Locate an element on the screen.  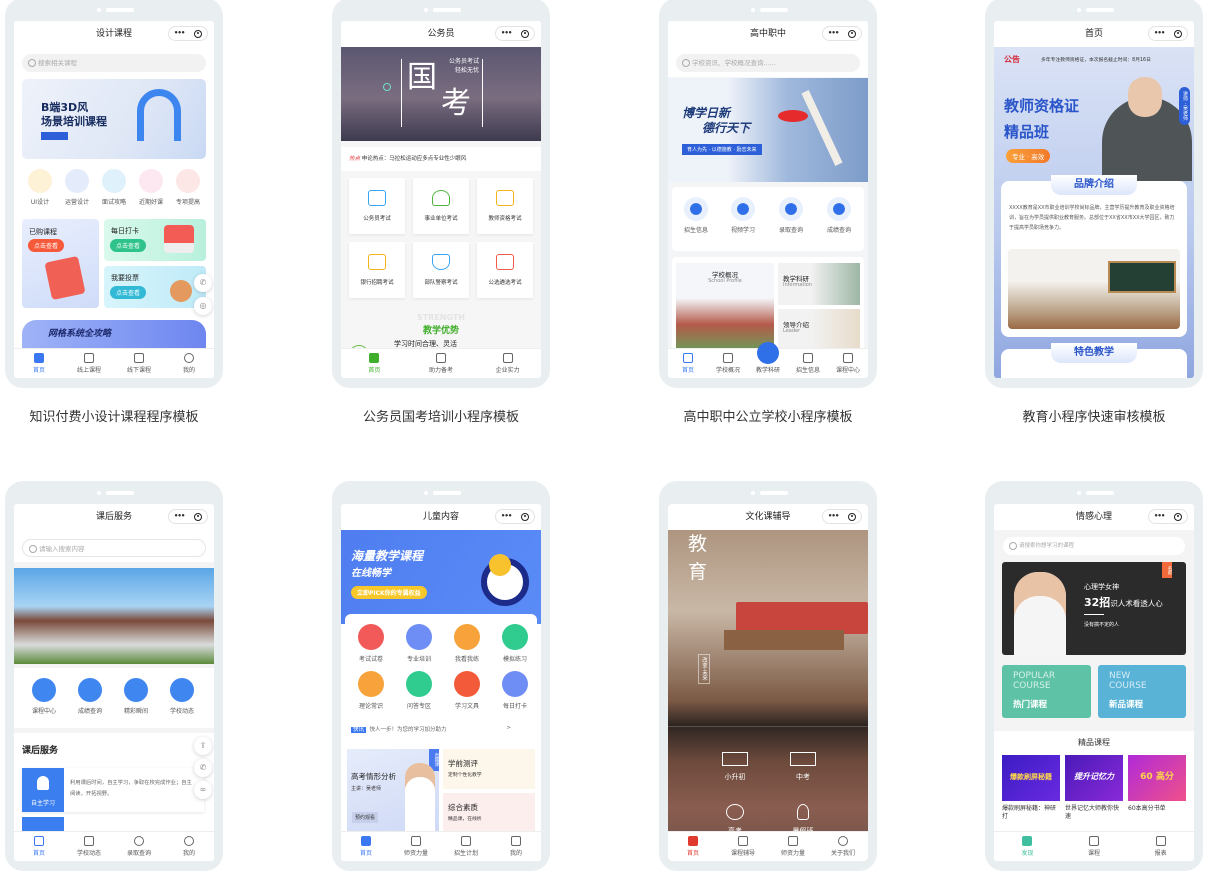
banner-button is located at coordinates (54, 136).